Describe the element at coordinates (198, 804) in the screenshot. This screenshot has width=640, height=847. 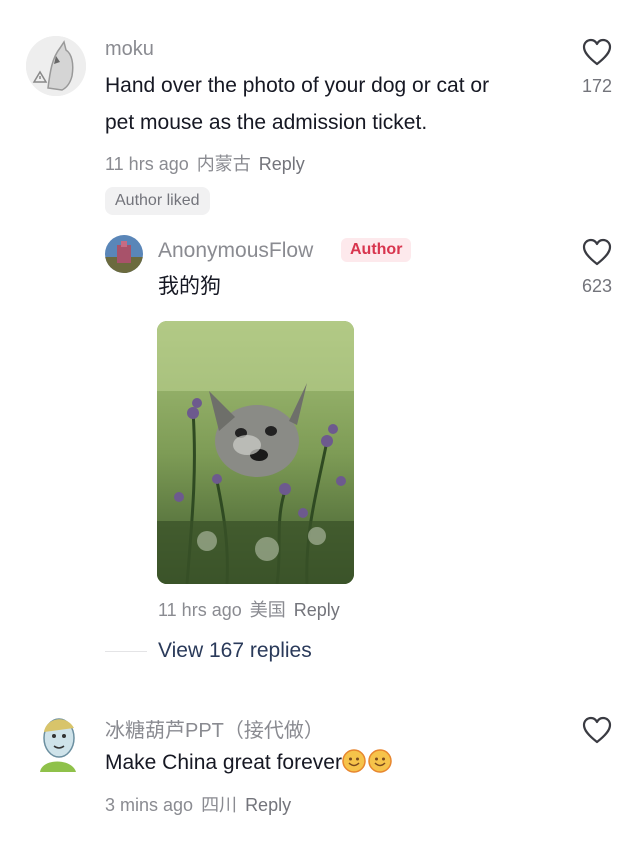
I see `comment-meta: 3 mins ago 四川 Reply` at that location.